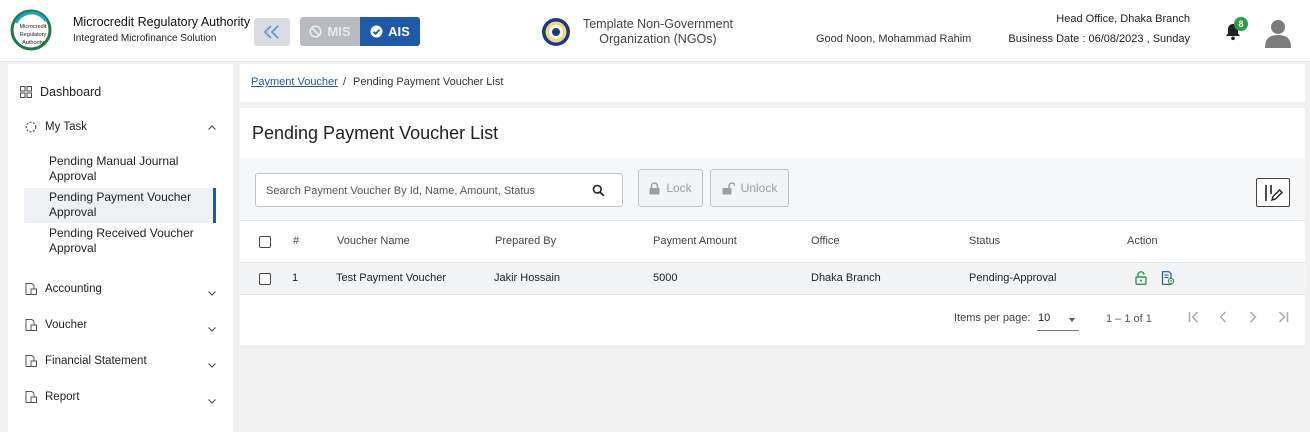 The width and height of the screenshot is (1310, 432). Describe the element at coordinates (295, 278) in the screenshot. I see `row-number: 1` at that location.